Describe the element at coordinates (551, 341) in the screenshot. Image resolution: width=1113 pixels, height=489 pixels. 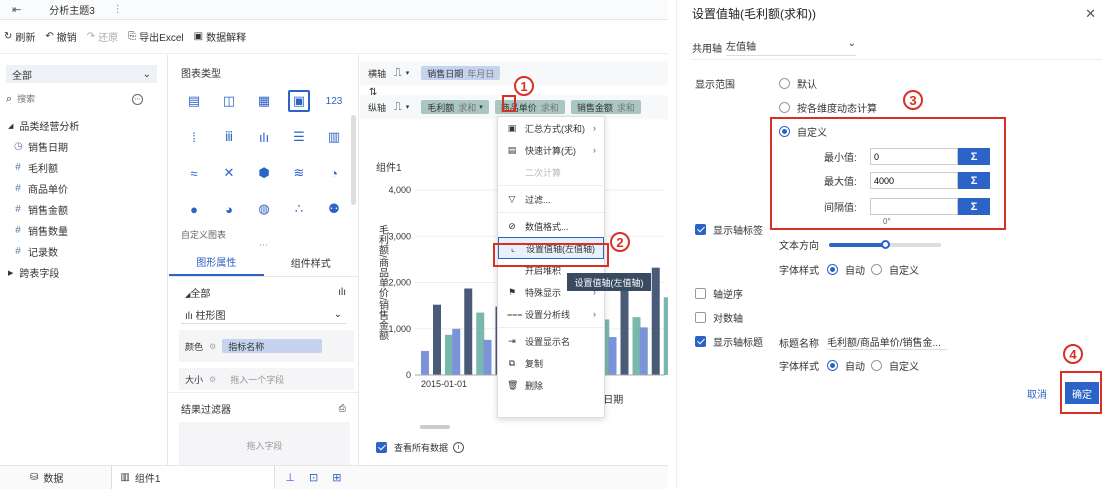
I see `menu-item: ⇥ 设置显示名` at that location.